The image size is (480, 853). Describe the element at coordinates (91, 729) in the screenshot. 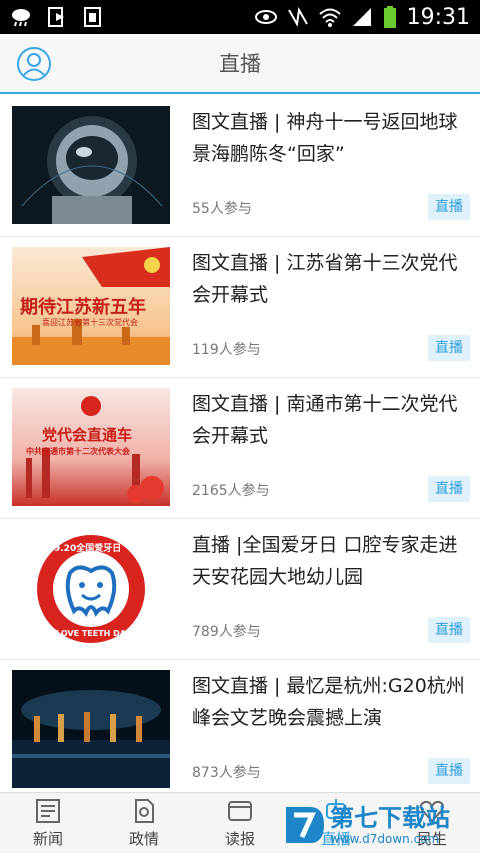

I see `item-thumbnail-g20-show` at that location.